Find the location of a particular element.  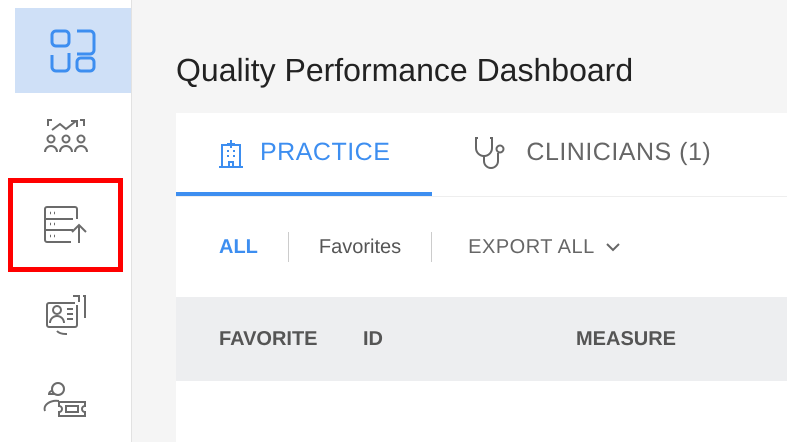

sidebar-item is located at coordinates (65, 225).